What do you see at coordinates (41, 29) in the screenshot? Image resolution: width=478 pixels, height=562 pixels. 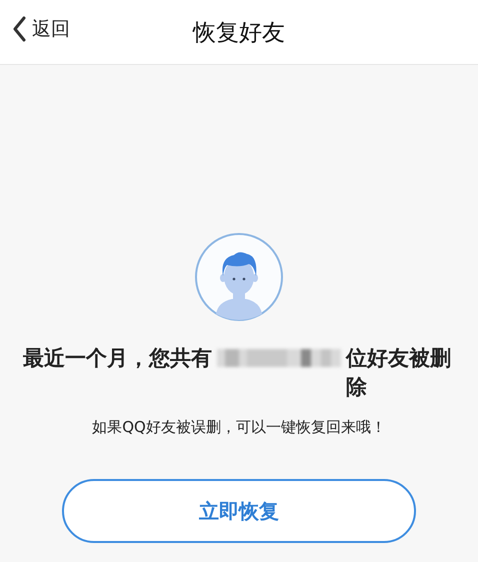 I see `back-button: 返回` at bounding box center [41, 29].